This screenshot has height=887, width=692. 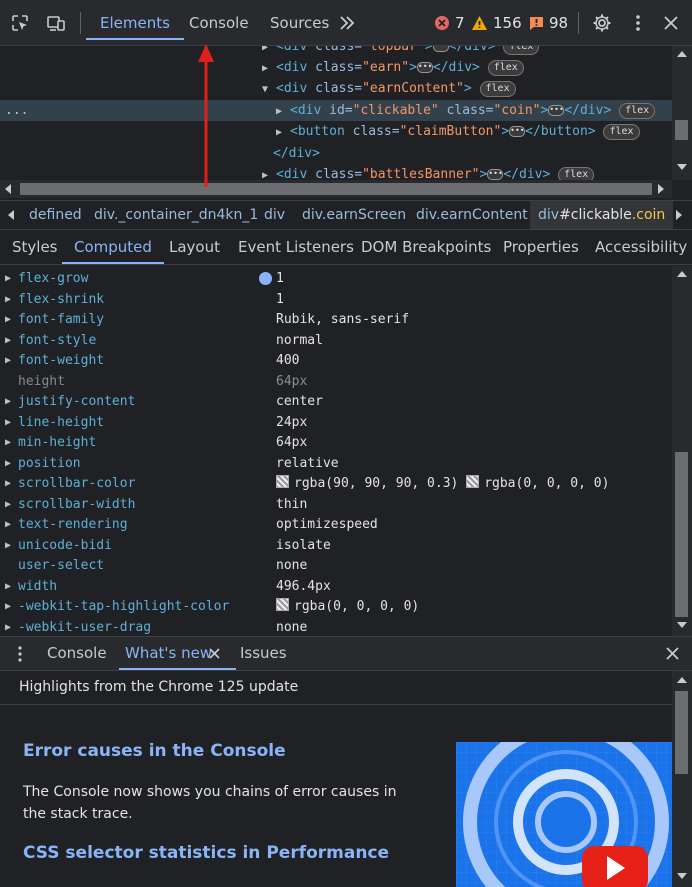 What do you see at coordinates (682, 113) in the screenshot?
I see `dom-tree-vertical-scrollbar` at bounding box center [682, 113].